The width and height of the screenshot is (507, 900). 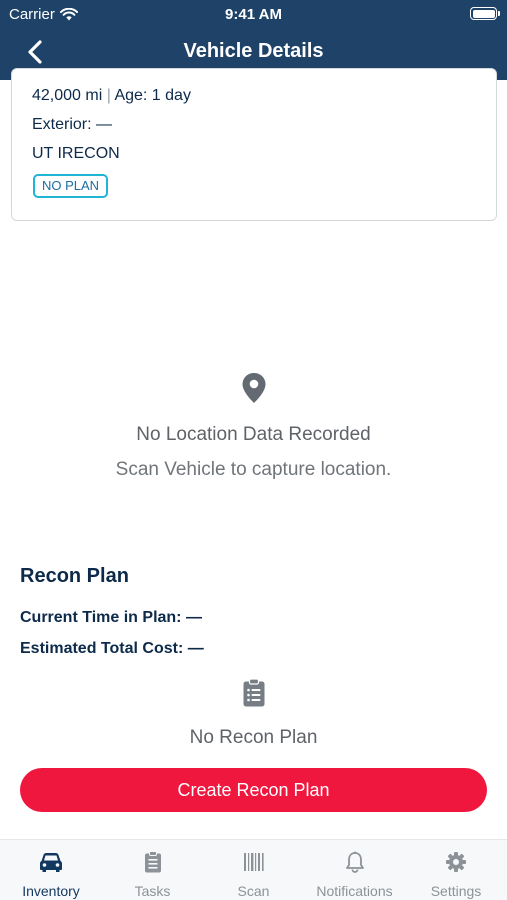 I want to click on tab-scan: Scan, so click(x=253, y=870).